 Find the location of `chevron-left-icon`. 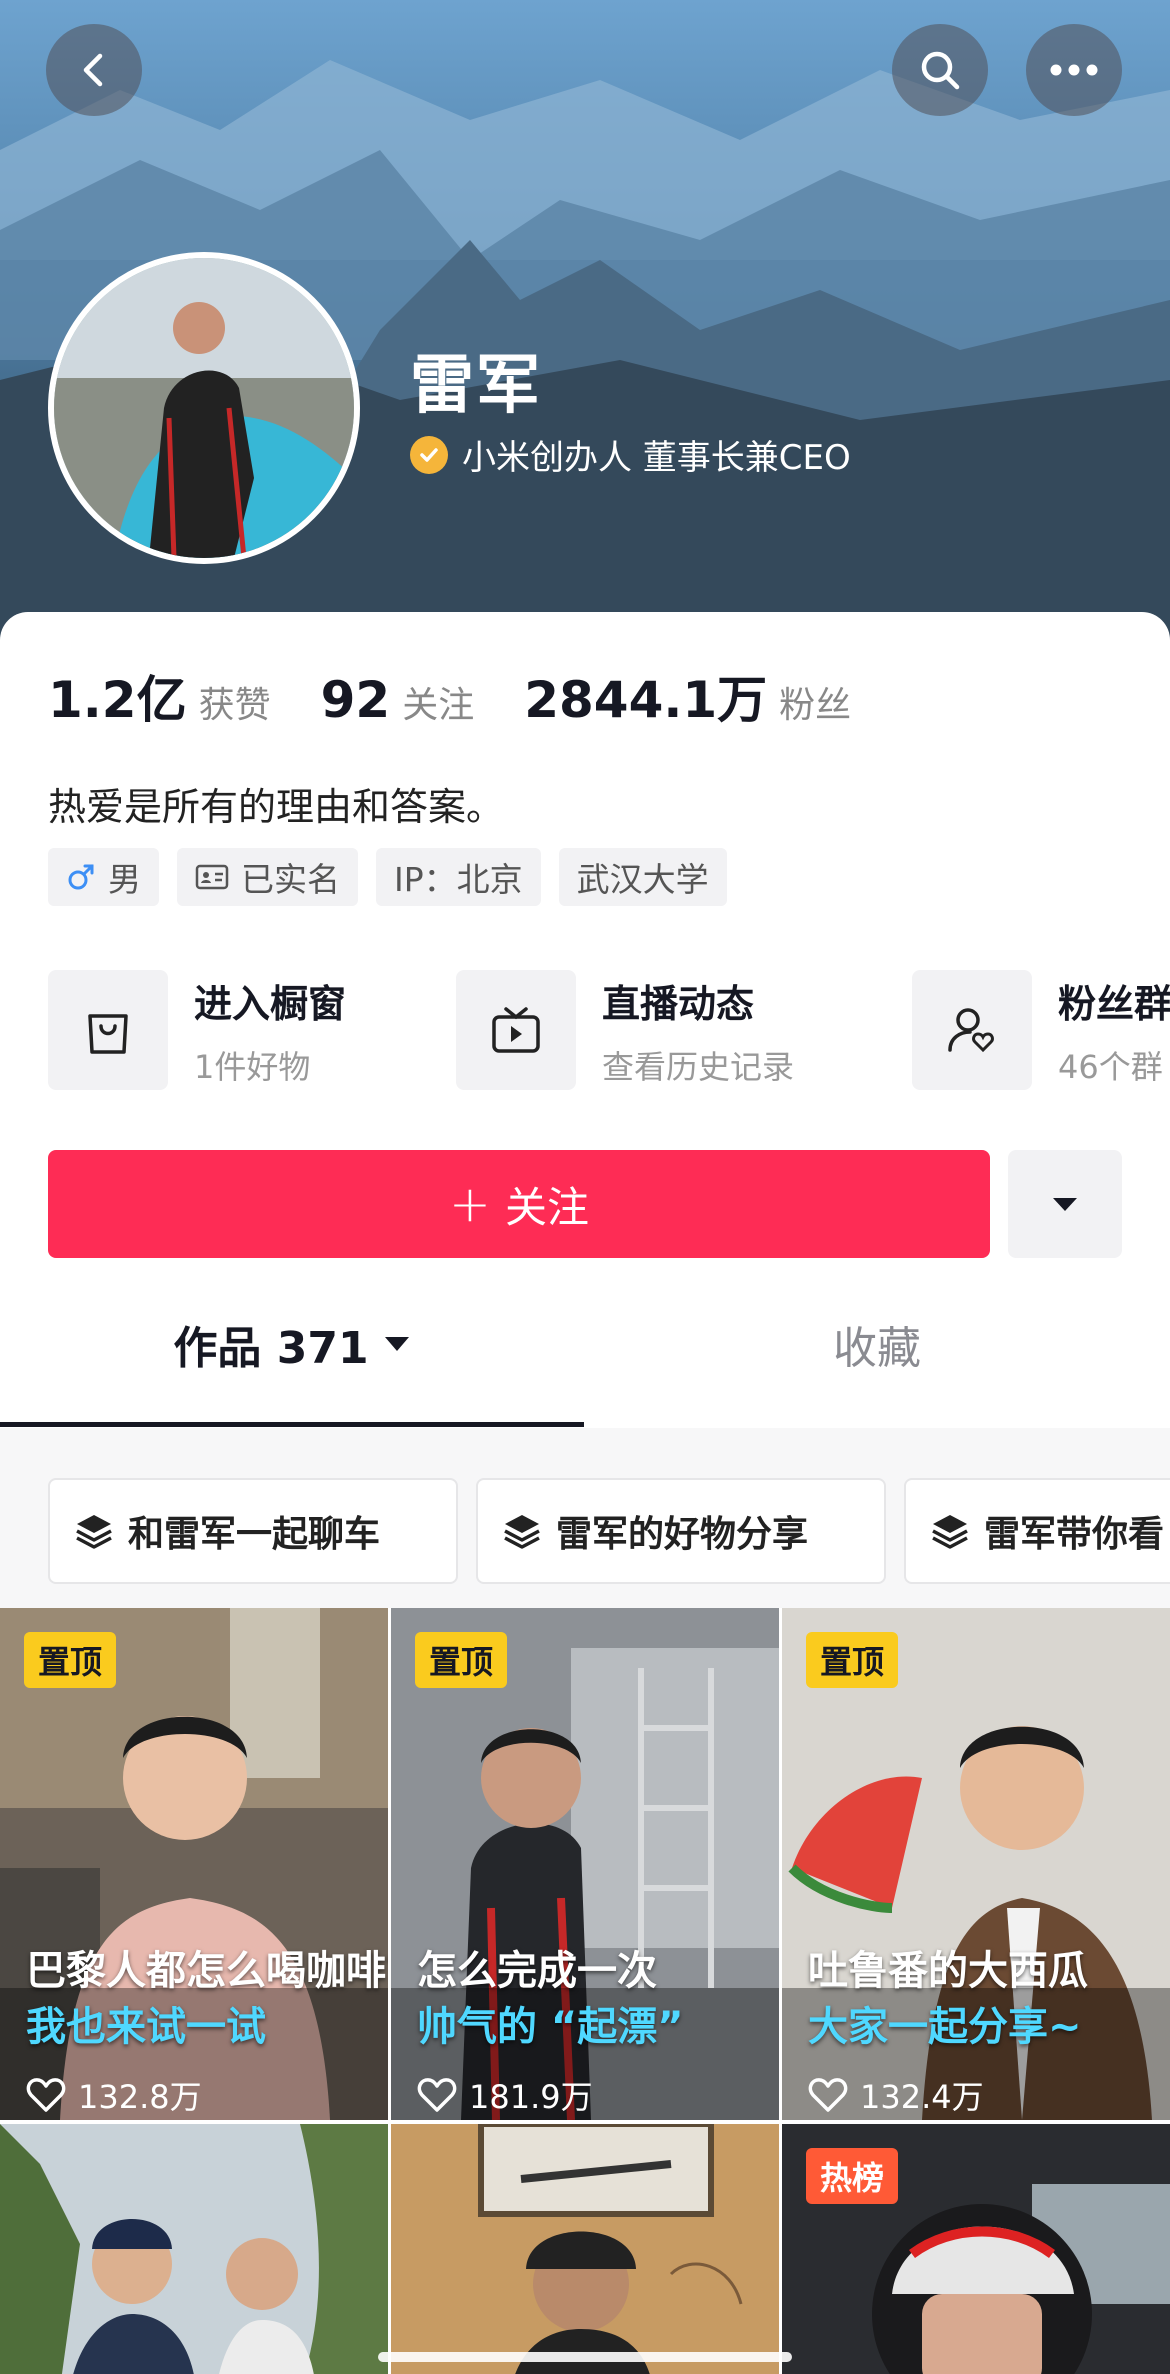

chevron-left-icon is located at coordinates (93, 70).